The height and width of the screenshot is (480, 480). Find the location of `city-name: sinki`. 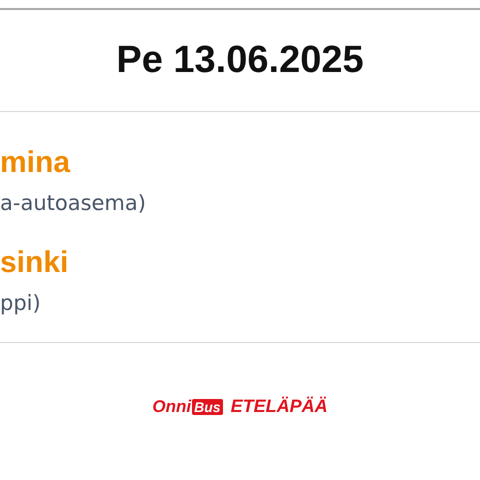

city-name: sinki is located at coordinates (35, 263).